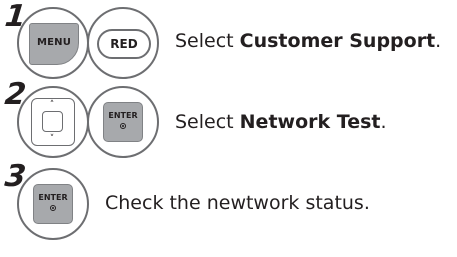 Image resolution: width=457 pixels, height=257 pixels. Describe the element at coordinates (310, 122) in the screenshot. I see `instruction-bold-text: Network Test` at that location.